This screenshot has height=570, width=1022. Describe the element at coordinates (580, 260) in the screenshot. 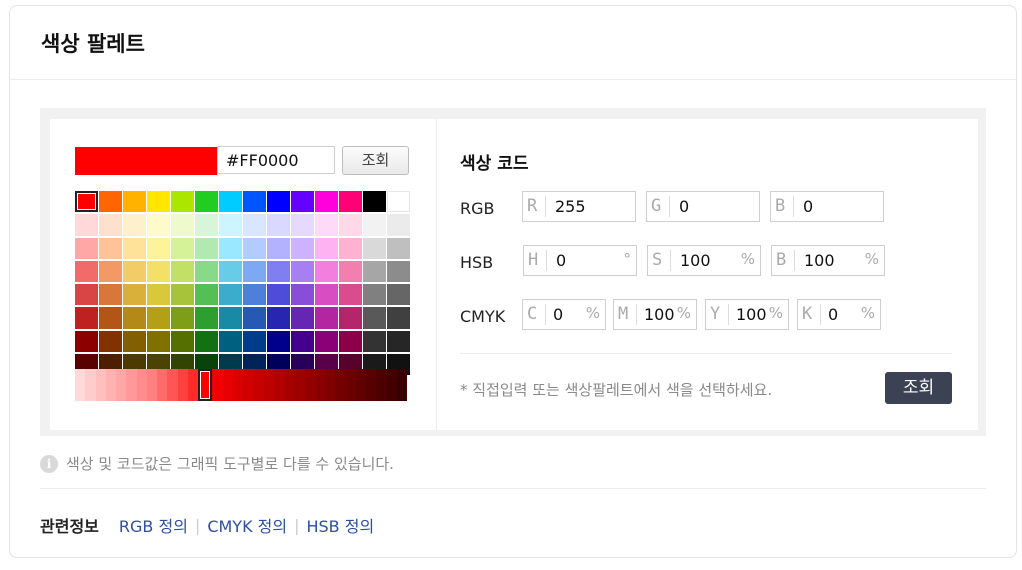

I see `hsb-h-field: H 0 °` at that location.